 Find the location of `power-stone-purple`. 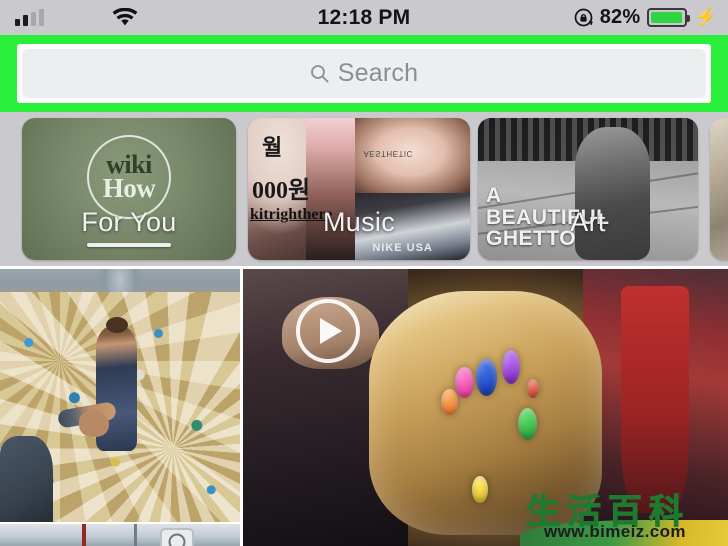

power-stone-purple is located at coordinates (511, 366).